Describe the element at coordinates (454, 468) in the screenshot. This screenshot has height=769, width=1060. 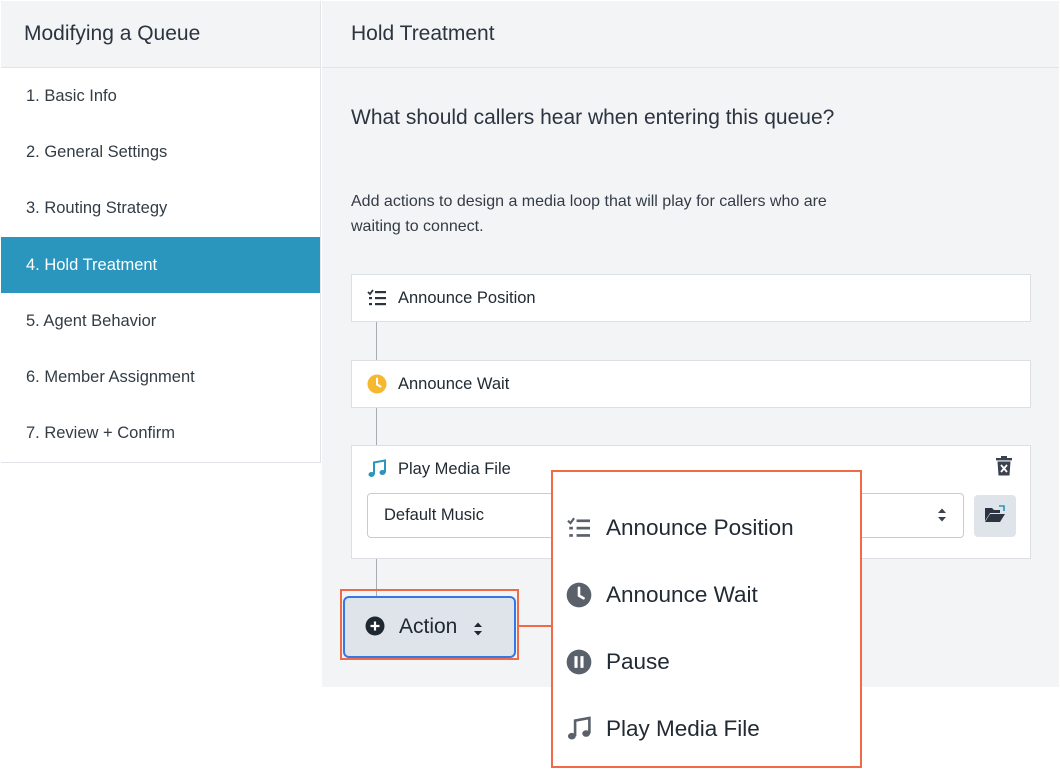
I see `step-label: Play Media File` at that location.